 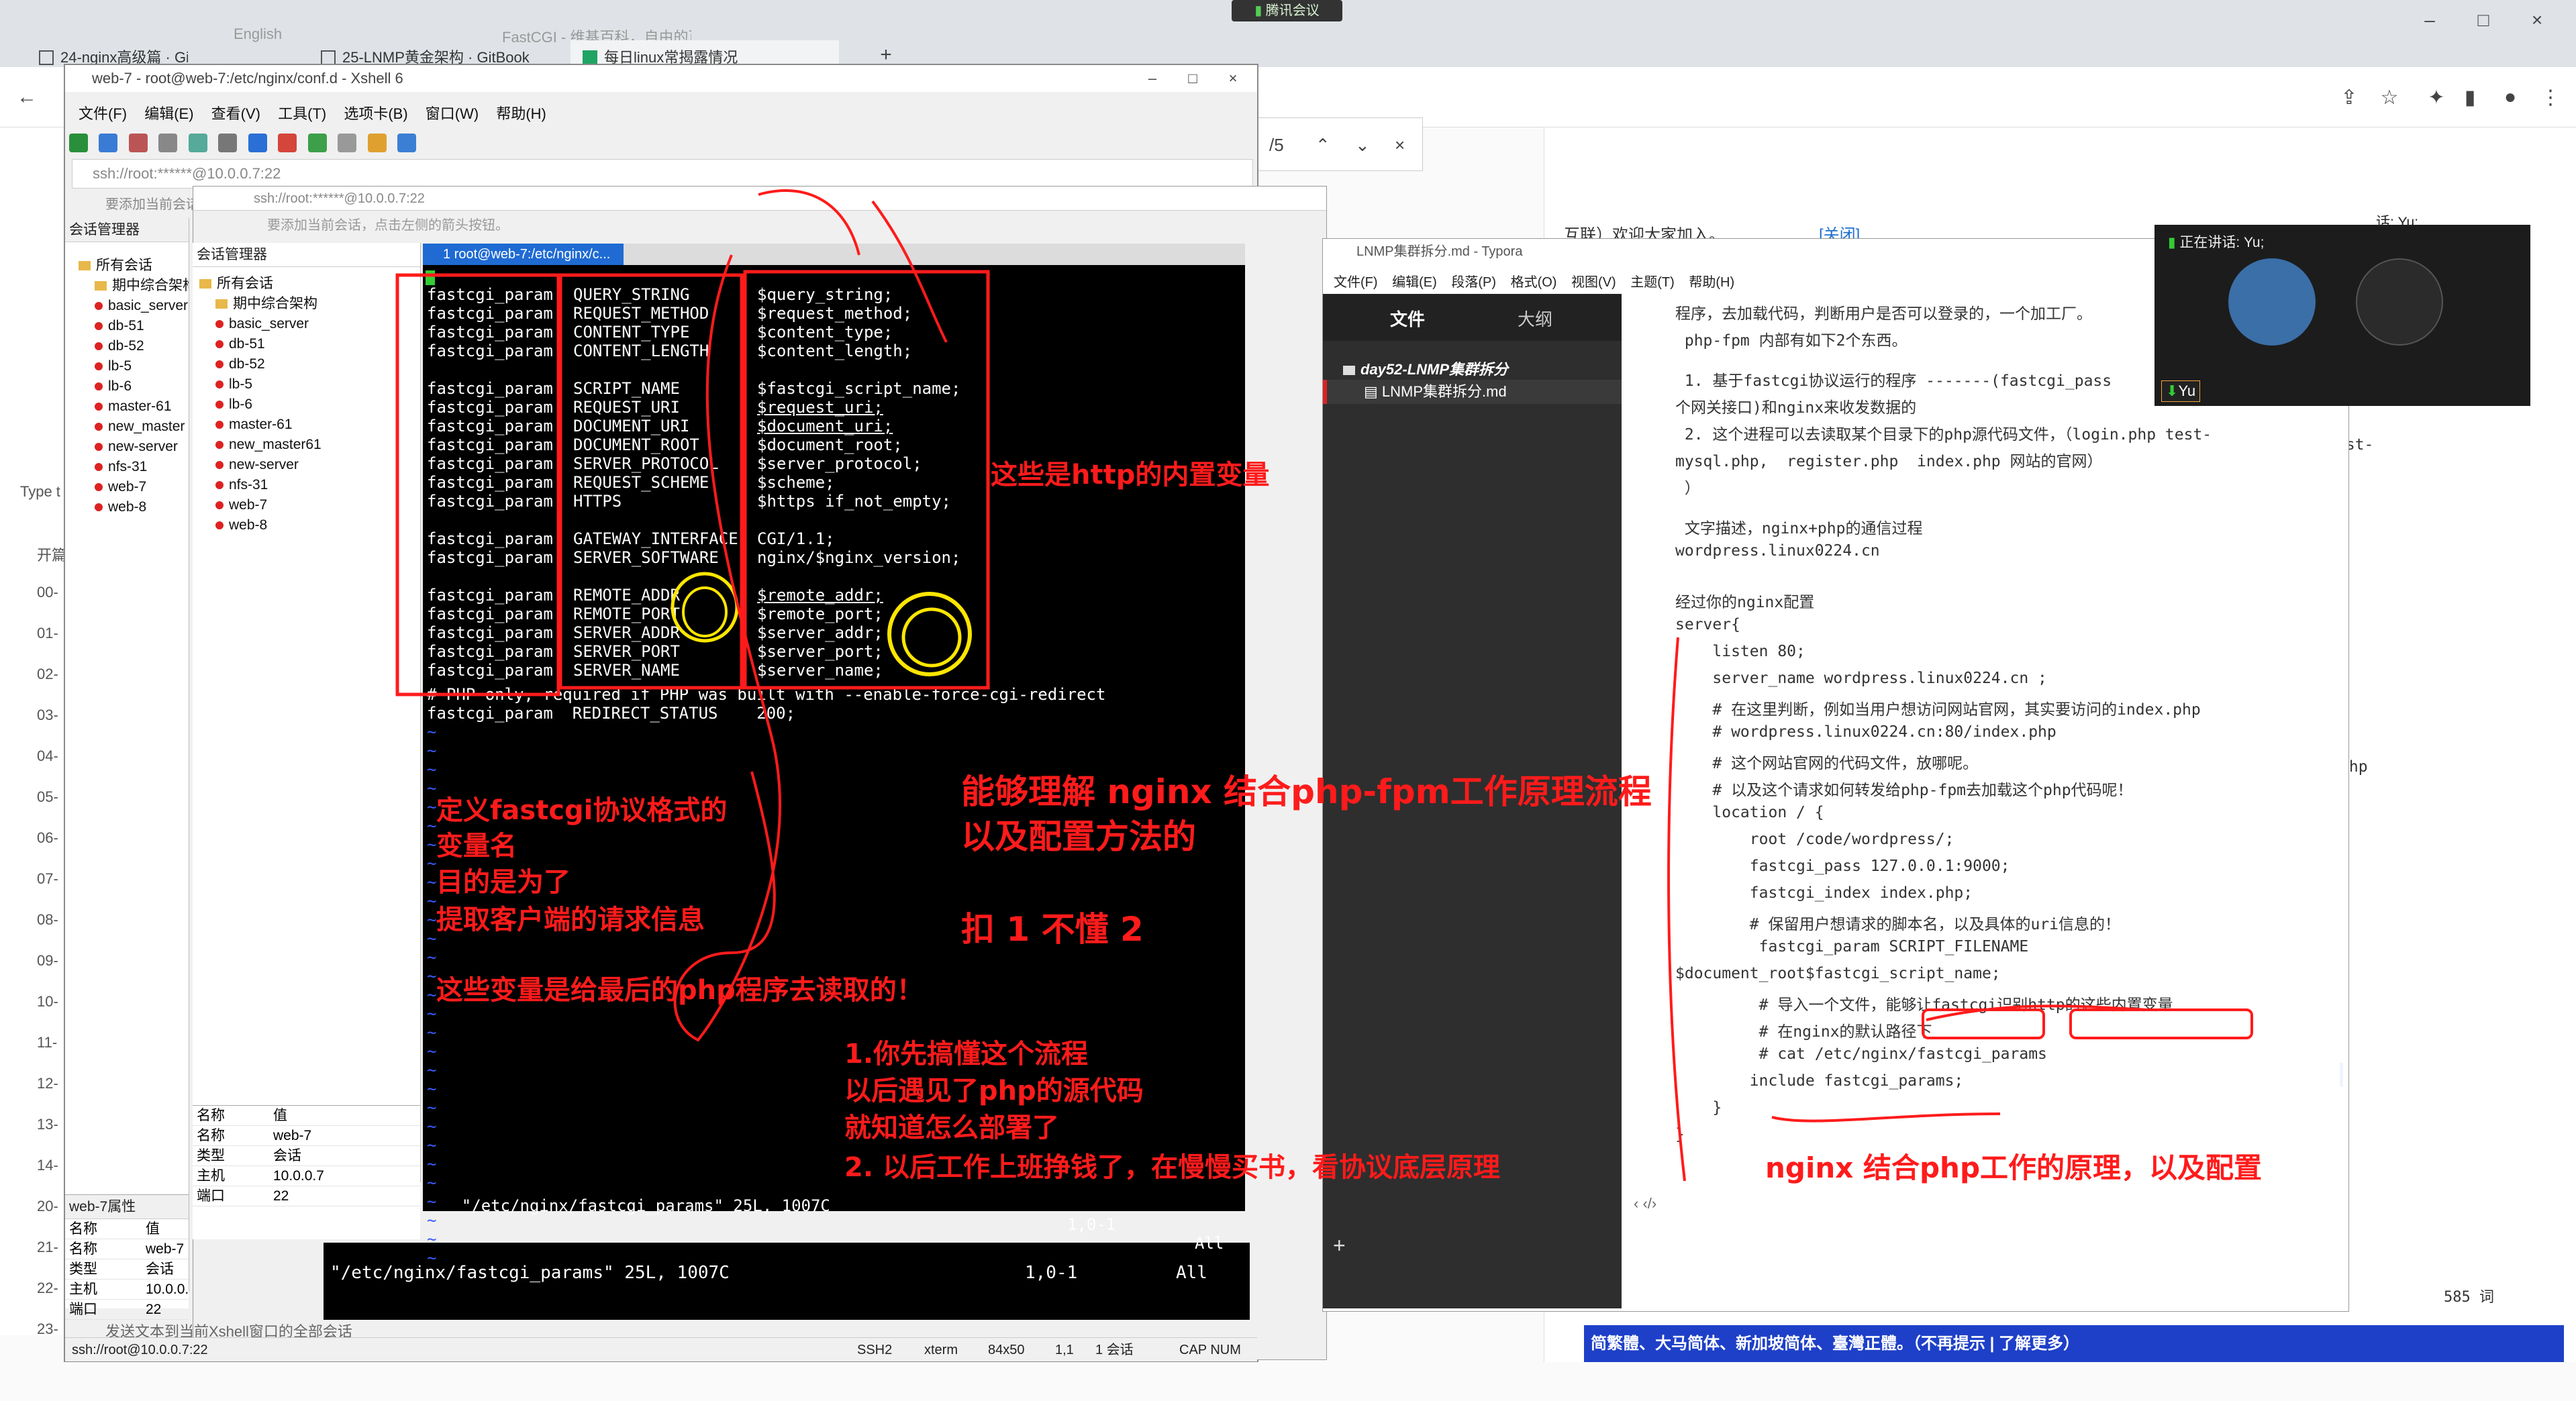 I want to click on find-prev-icon: ⌃, so click(x=1323, y=145).